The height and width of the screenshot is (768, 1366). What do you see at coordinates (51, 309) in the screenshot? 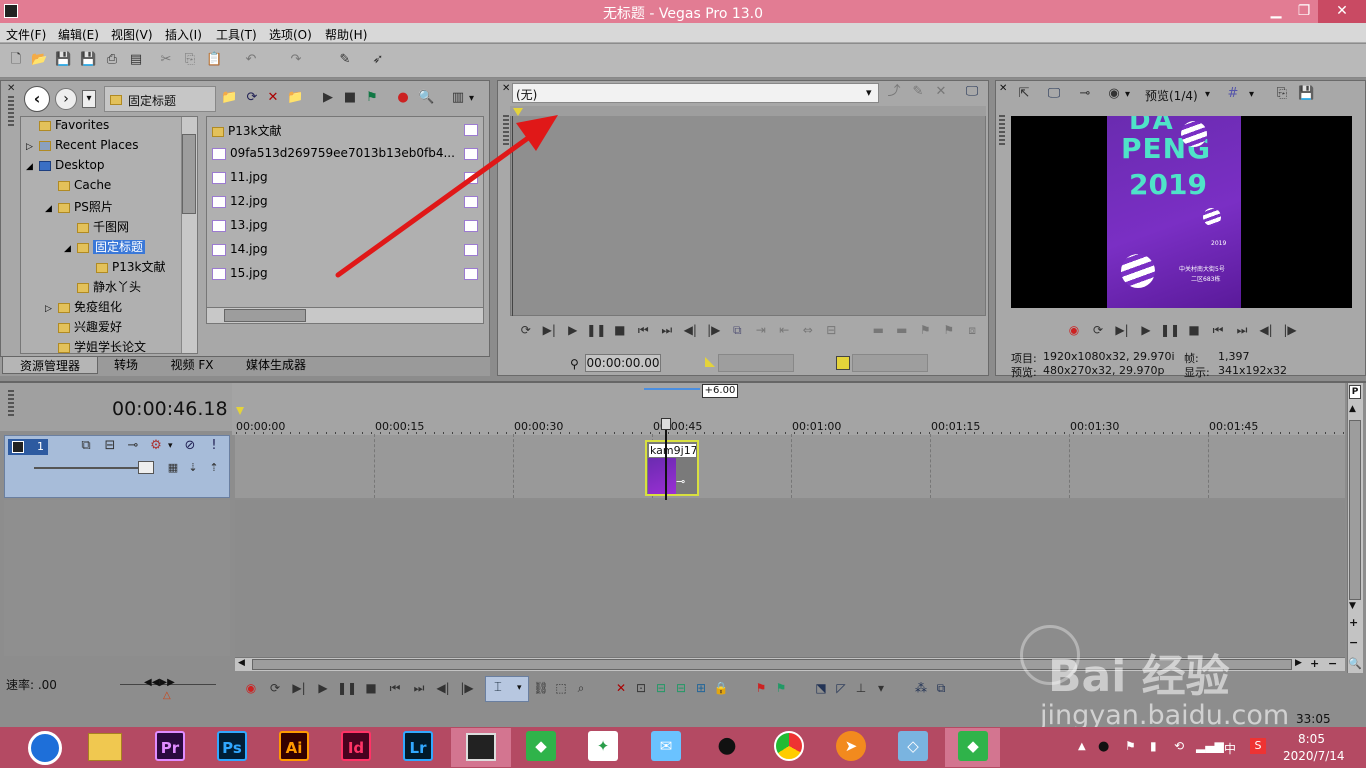
I see `expand-arrow-icon: ▷` at bounding box center [51, 309].